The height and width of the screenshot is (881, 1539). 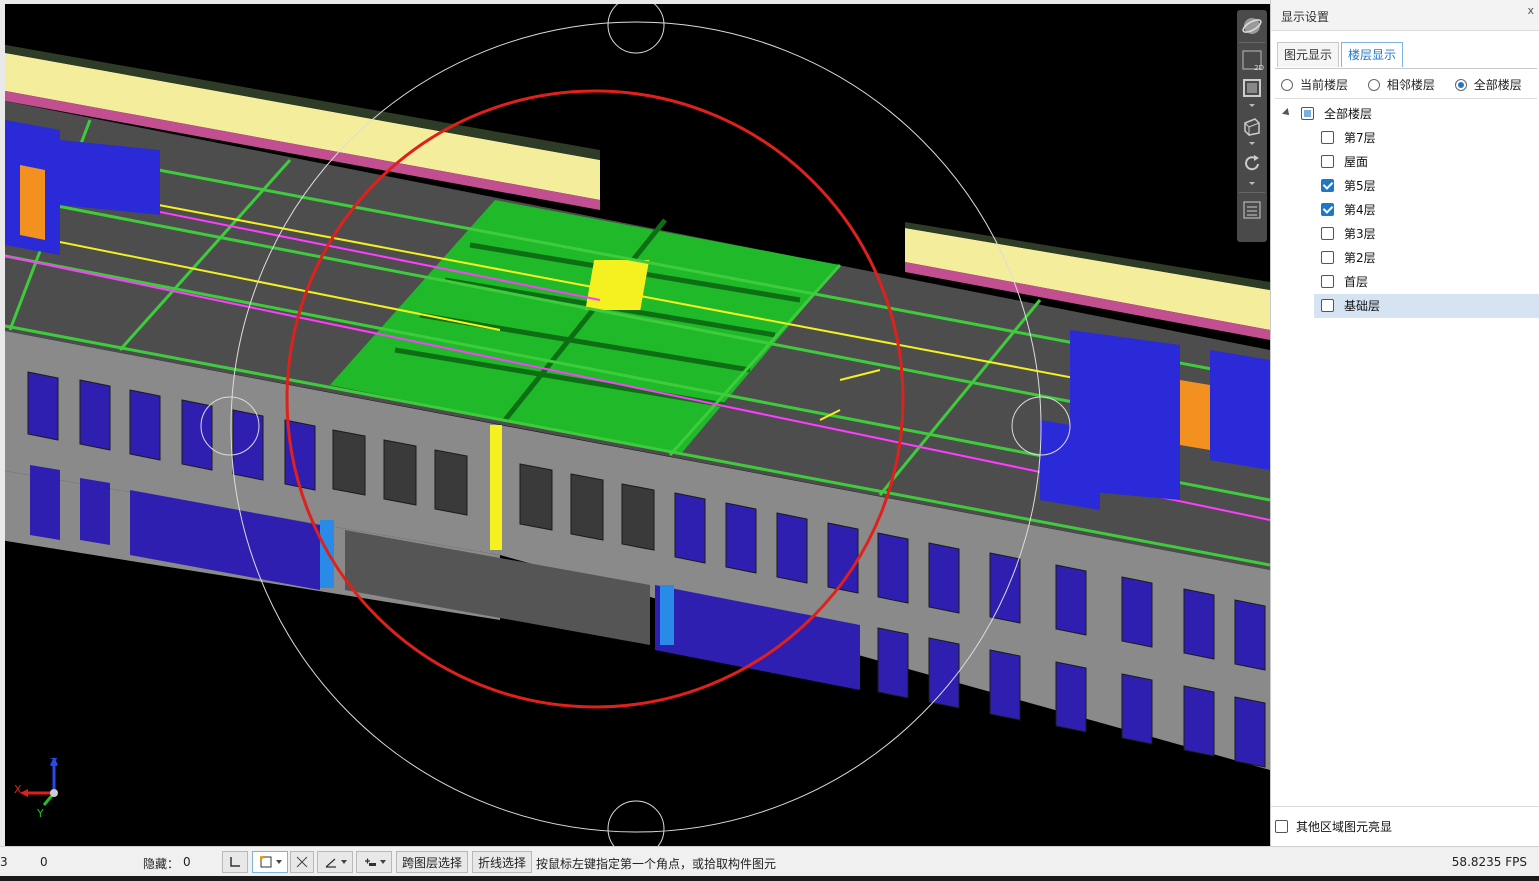 What do you see at coordinates (1252, 26) in the screenshot?
I see `orbit-icon` at bounding box center [1252, 26].